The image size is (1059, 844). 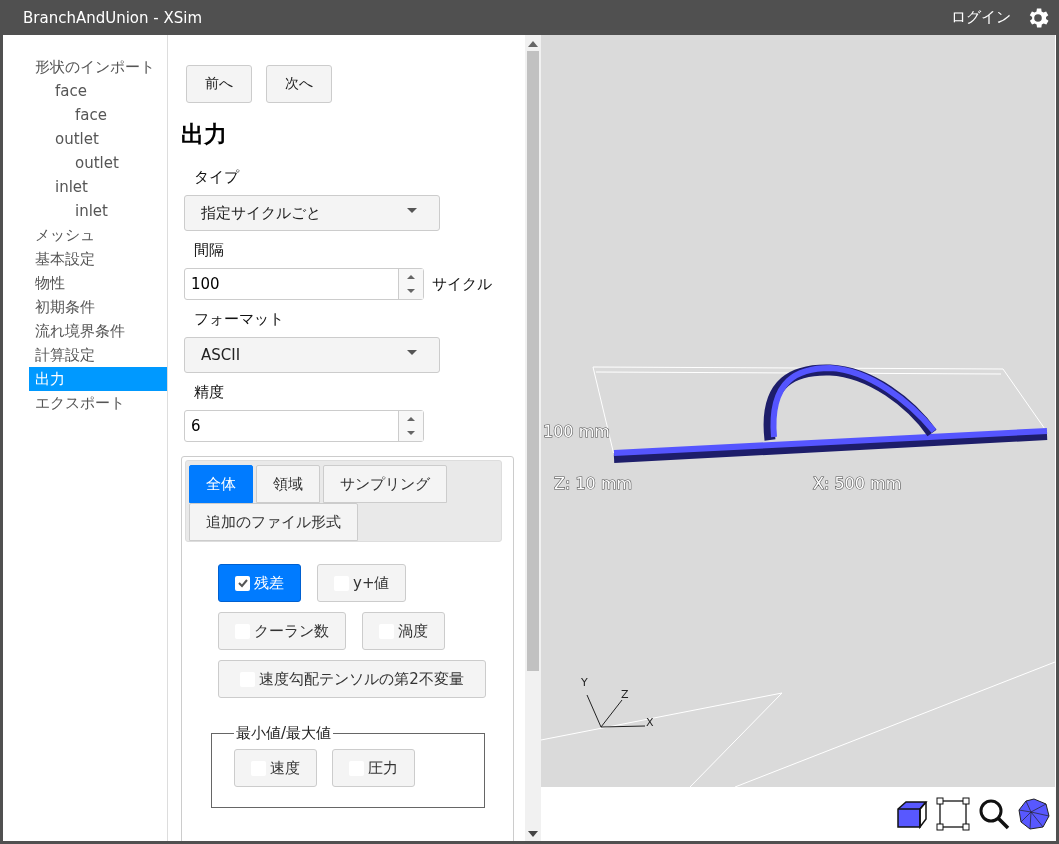 I want to click on field-label: 精度, so click(x=209, y=392).